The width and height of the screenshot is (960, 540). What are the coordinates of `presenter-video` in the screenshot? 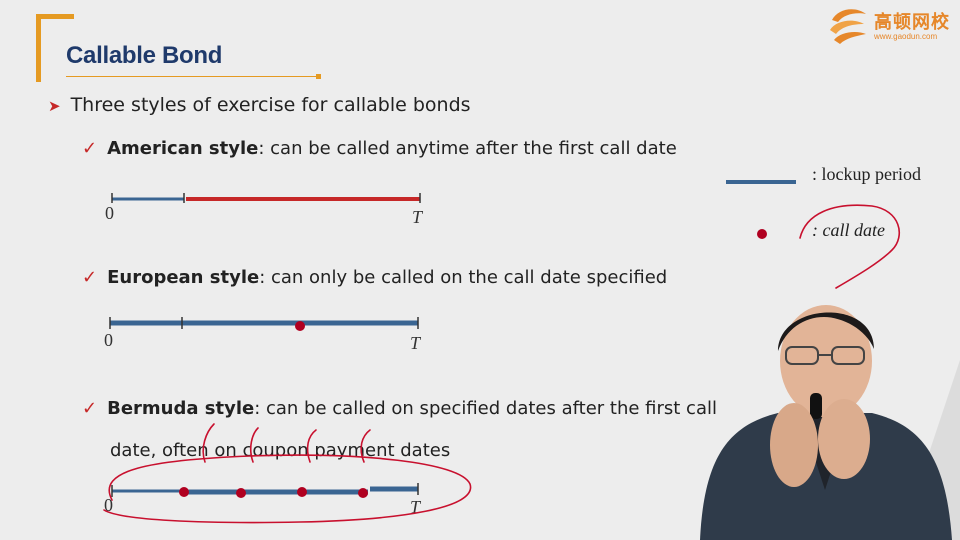 It's located at (826, 422).